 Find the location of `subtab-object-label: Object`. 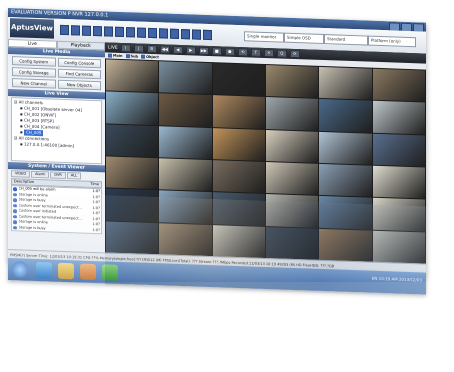

subtab-object-label: Object is located at coordinates (152, 57).